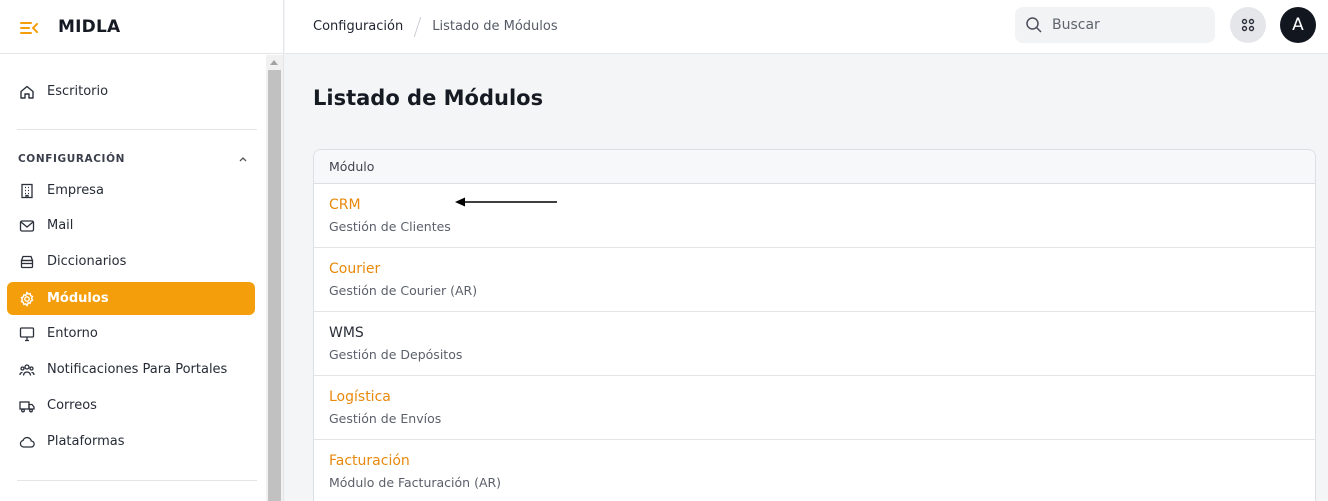 The image size is (1328, 501). What do you see at coordinates (27, 333) in the screenshot?
I see `monitor-icon` at bounding box center [27, 333].